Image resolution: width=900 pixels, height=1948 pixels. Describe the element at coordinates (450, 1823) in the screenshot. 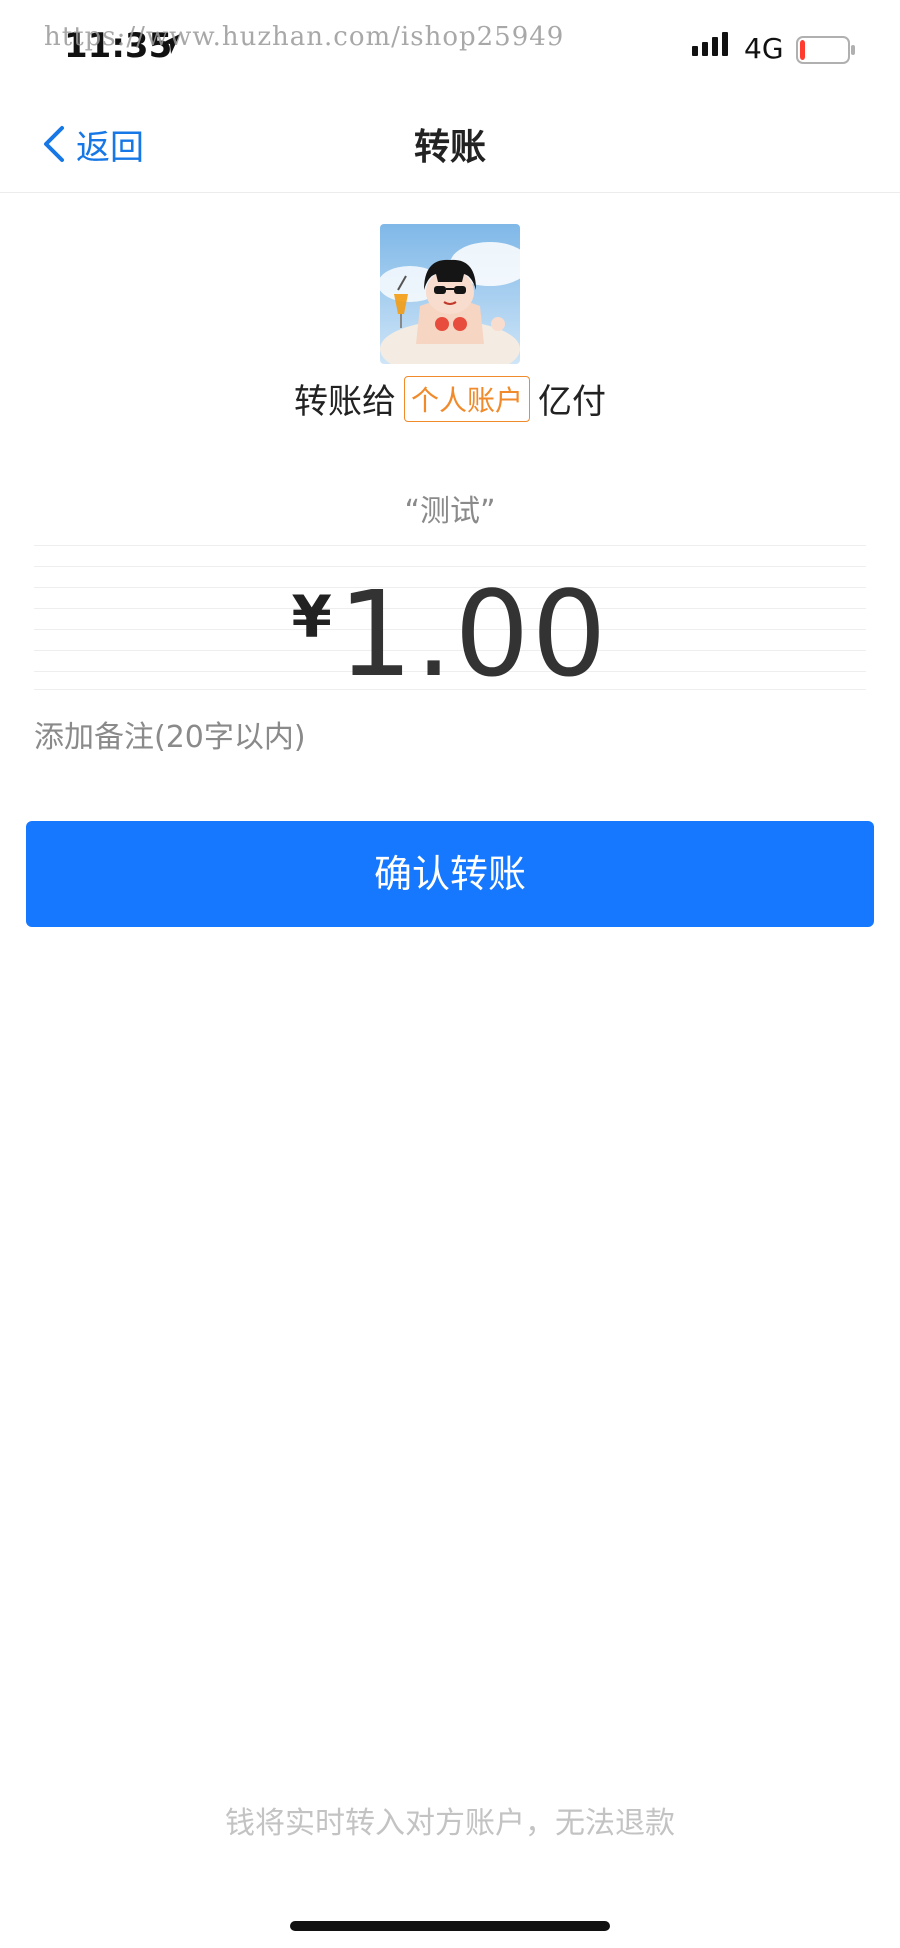

I see `footer-note: 钱将实时转入对方账户，无法退款` at that location.